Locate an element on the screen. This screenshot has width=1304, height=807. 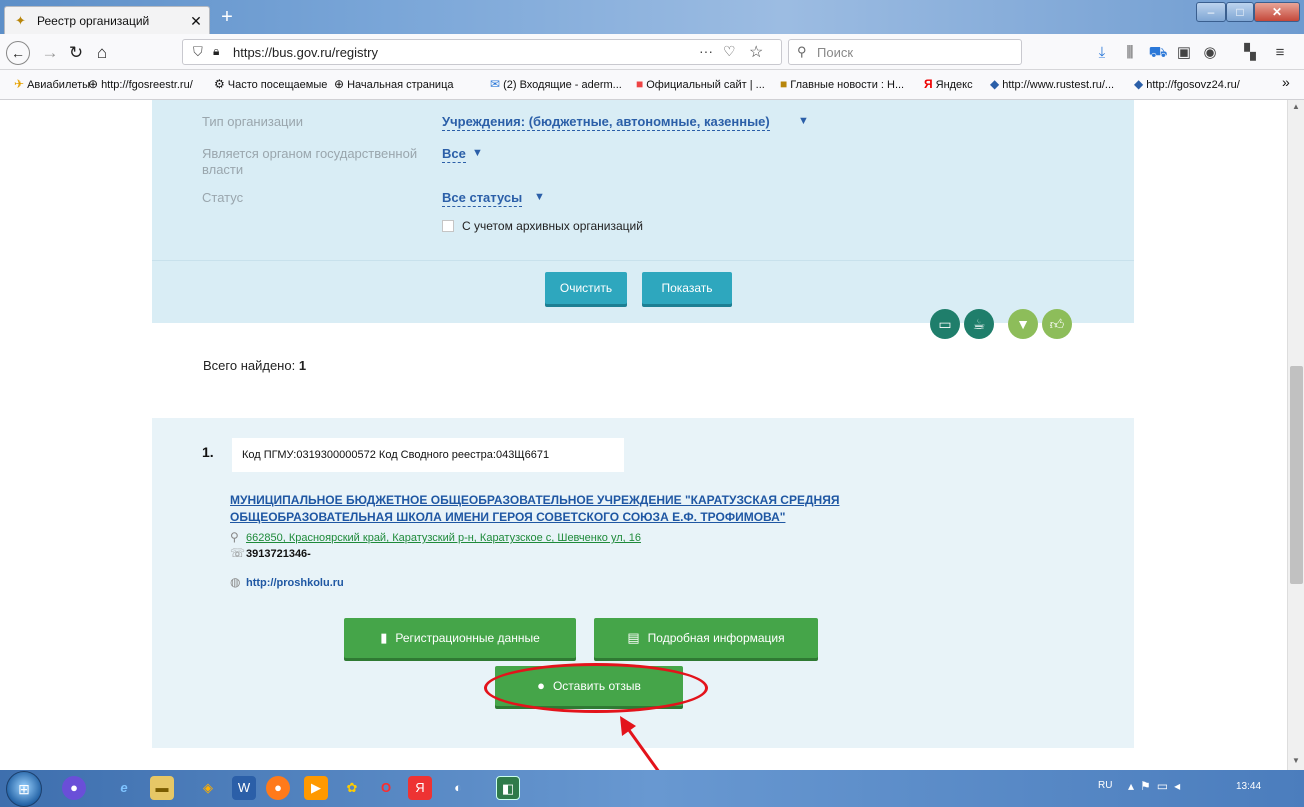
word-icon: W is located at coordinates (244, 788).